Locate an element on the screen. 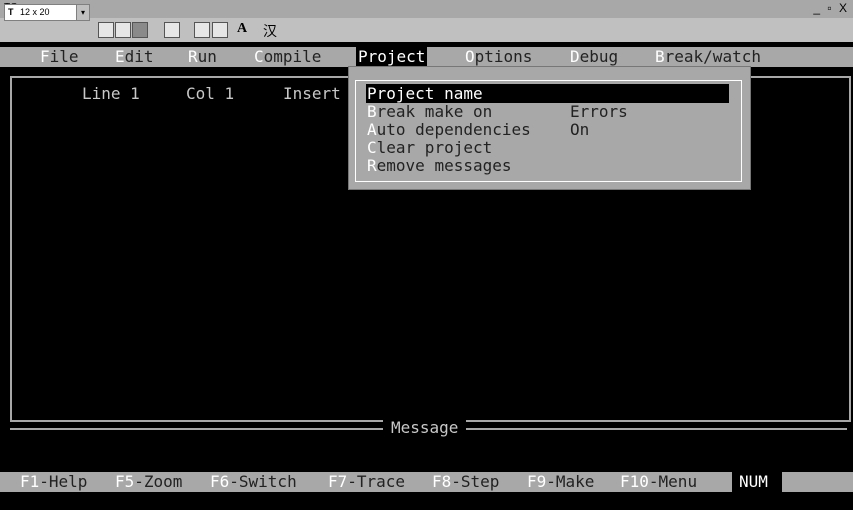 Image resolution: width=853 pixels, height=510 pixels. break-make-on-value: Errors is located at coordinates (599, 111).